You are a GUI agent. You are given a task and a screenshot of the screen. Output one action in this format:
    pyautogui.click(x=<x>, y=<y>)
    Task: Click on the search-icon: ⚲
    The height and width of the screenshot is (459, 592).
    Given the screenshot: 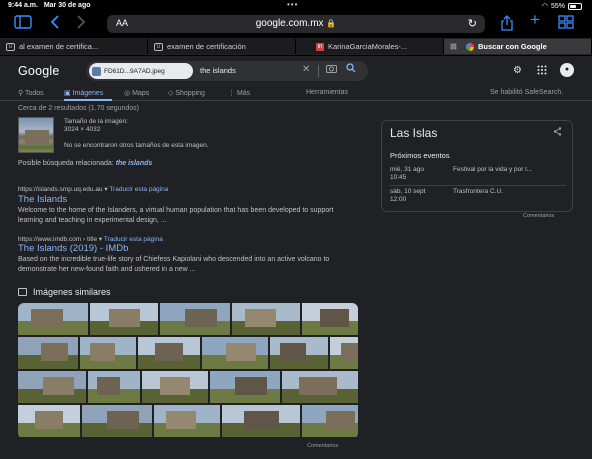 What is the action you would take?
    pyautogui.click(x=21, y=93)
    